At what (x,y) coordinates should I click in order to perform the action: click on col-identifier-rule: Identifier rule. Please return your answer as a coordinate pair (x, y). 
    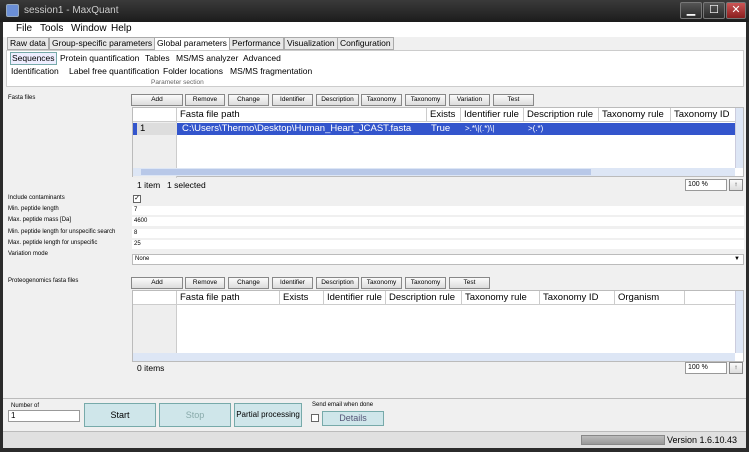
    Looking at the image, I should click on (492, 114).